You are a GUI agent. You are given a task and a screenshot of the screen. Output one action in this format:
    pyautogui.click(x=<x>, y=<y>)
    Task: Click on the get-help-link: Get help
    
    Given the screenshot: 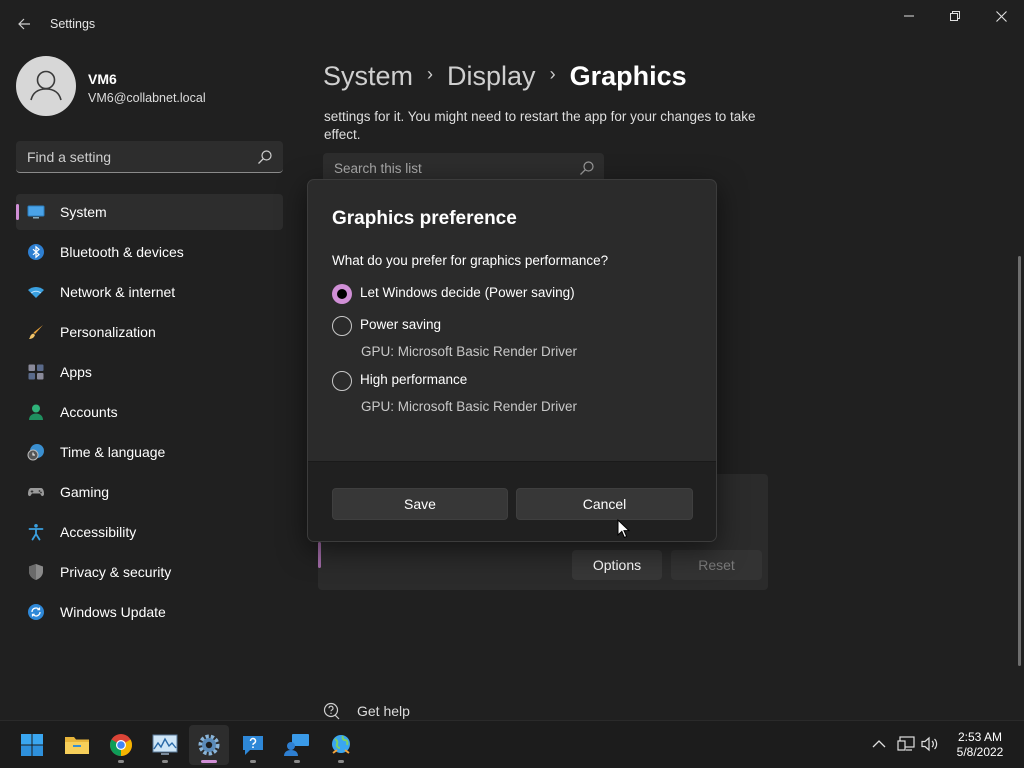 What is the action you would take?
    pyautogui.click(x=366, y=711)
    